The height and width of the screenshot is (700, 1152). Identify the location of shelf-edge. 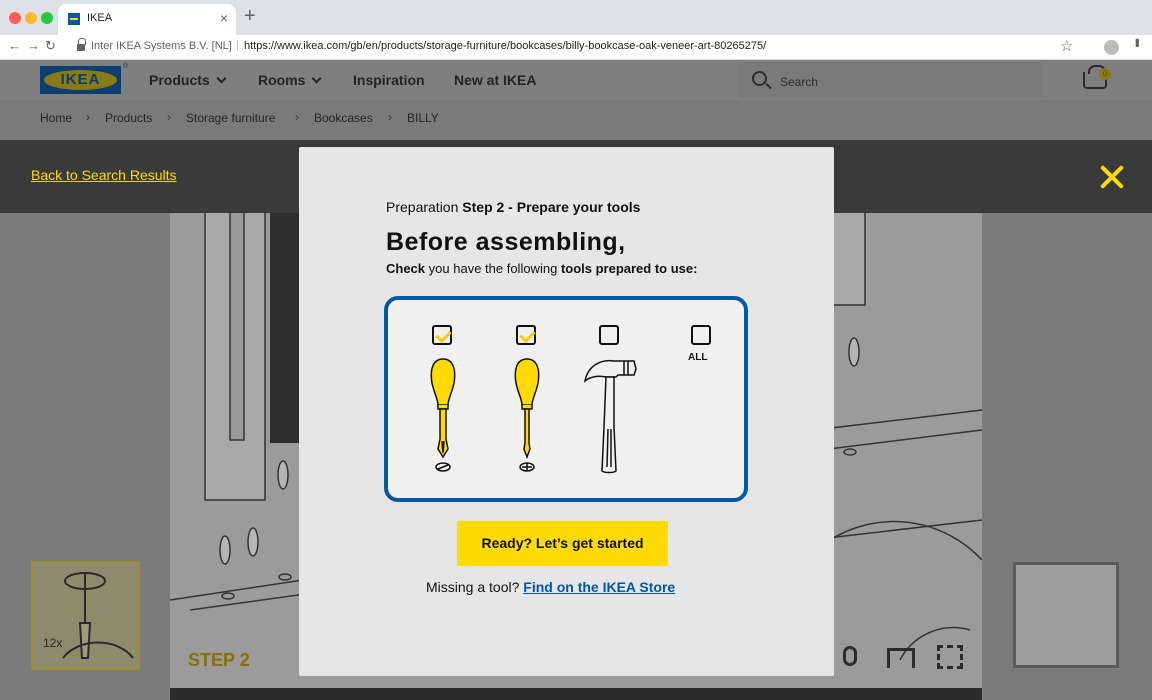
(285, 328).